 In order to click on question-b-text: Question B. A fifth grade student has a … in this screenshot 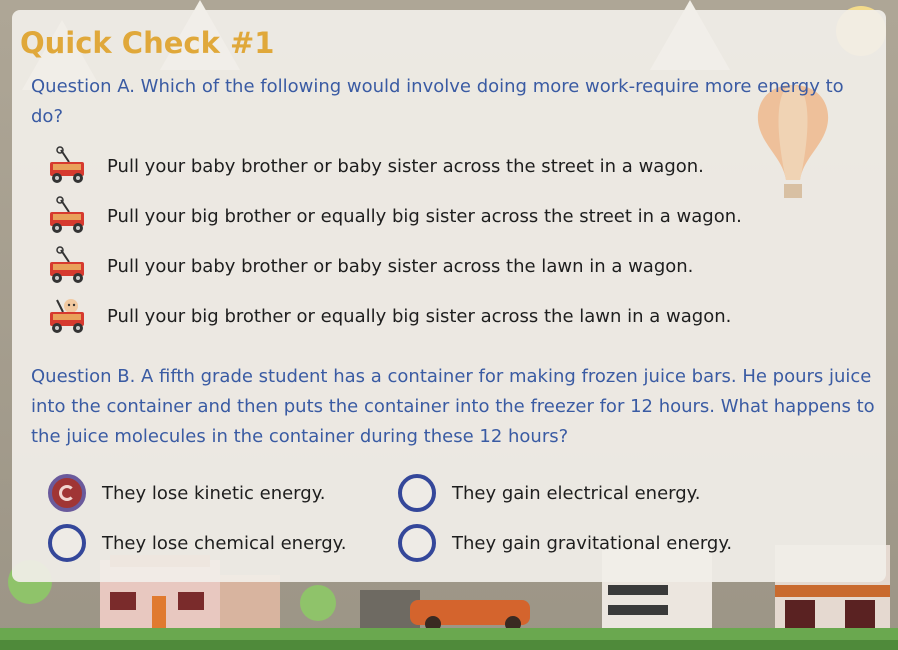, I will do `click(453, 406)`.